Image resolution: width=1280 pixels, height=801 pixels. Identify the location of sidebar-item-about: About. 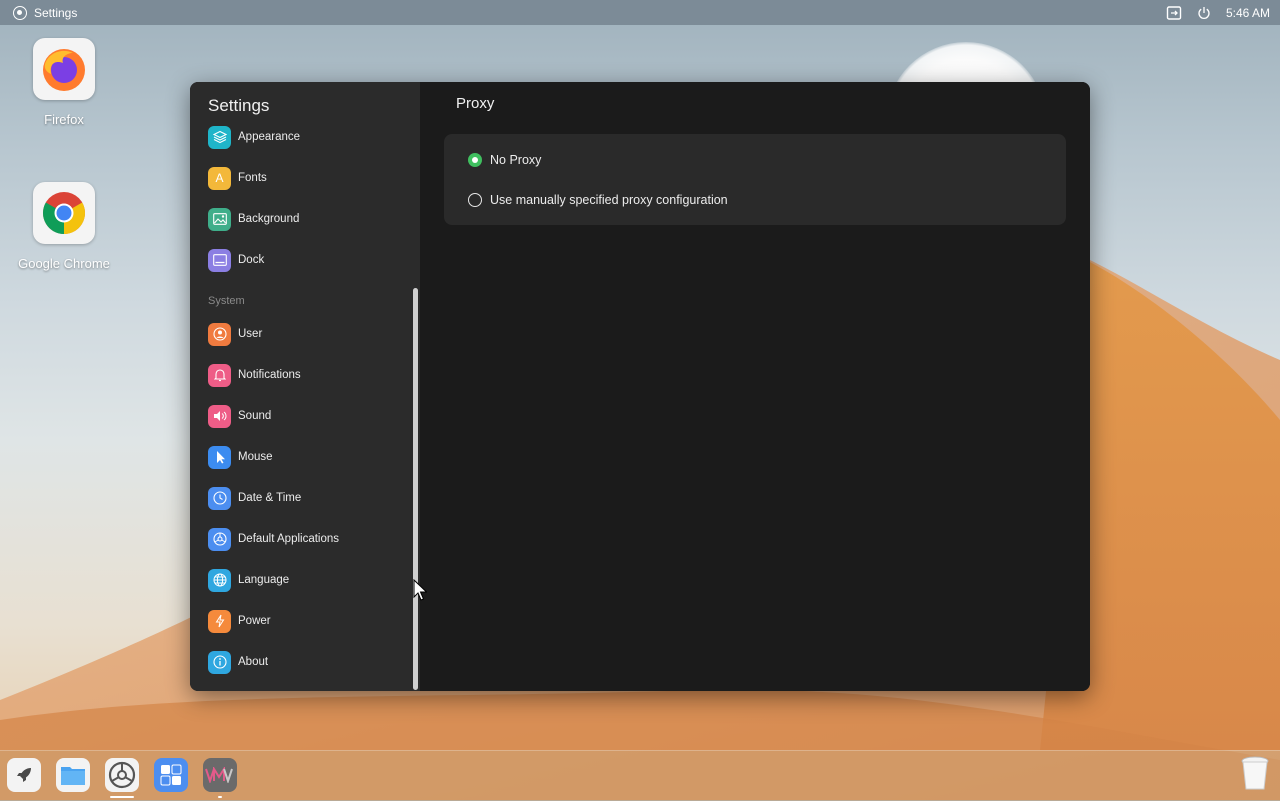
(238, 662).